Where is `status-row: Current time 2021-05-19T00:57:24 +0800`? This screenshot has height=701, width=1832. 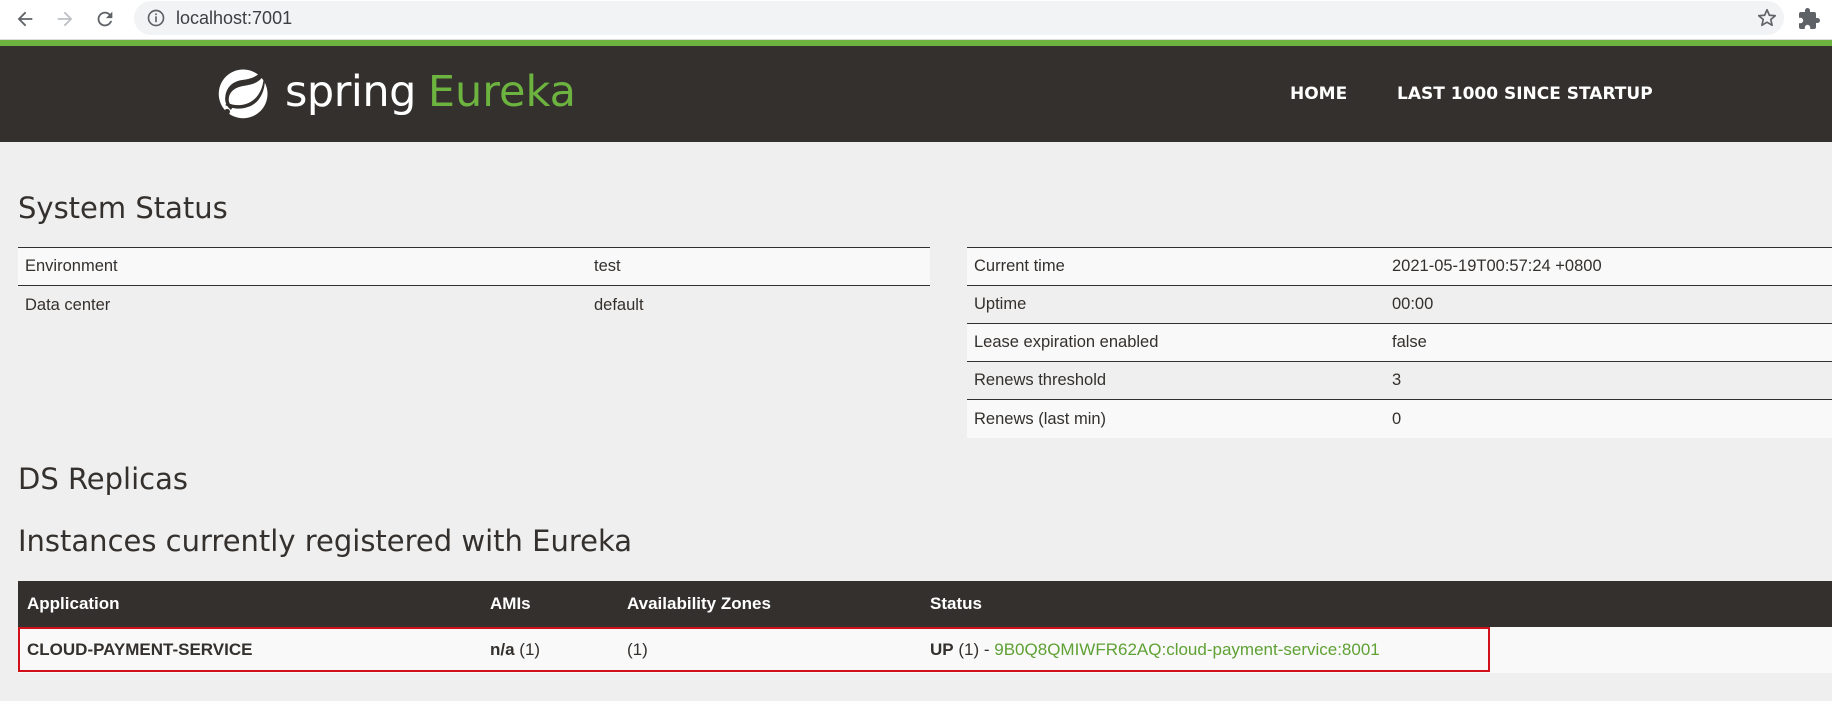 status-row: Current time 2021-05-19T00:57:24 +0800 is located at coordinates (1399, 267).